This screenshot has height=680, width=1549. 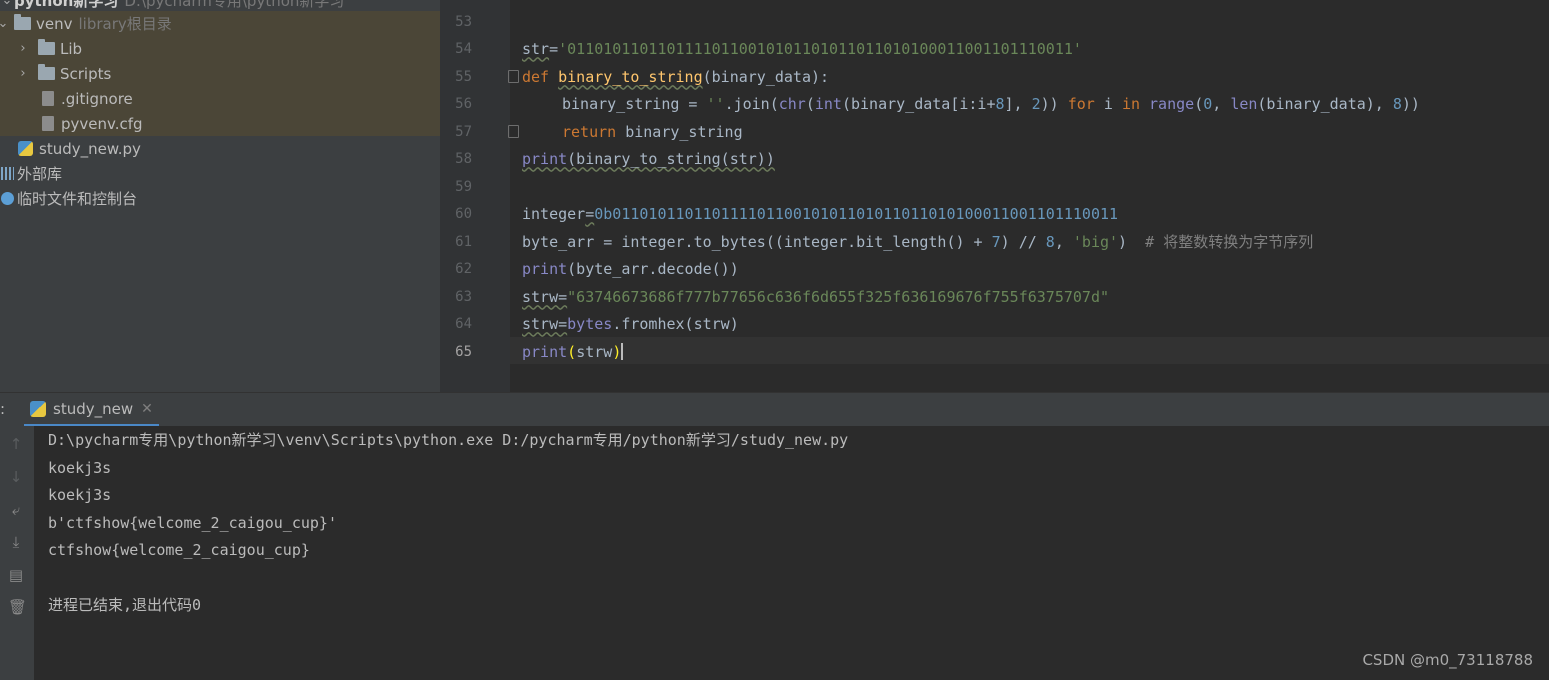 What do you see at coordinates (1108, 103) in the screenshot?
I see `code-token: i` at bounding box center [1108, 103].